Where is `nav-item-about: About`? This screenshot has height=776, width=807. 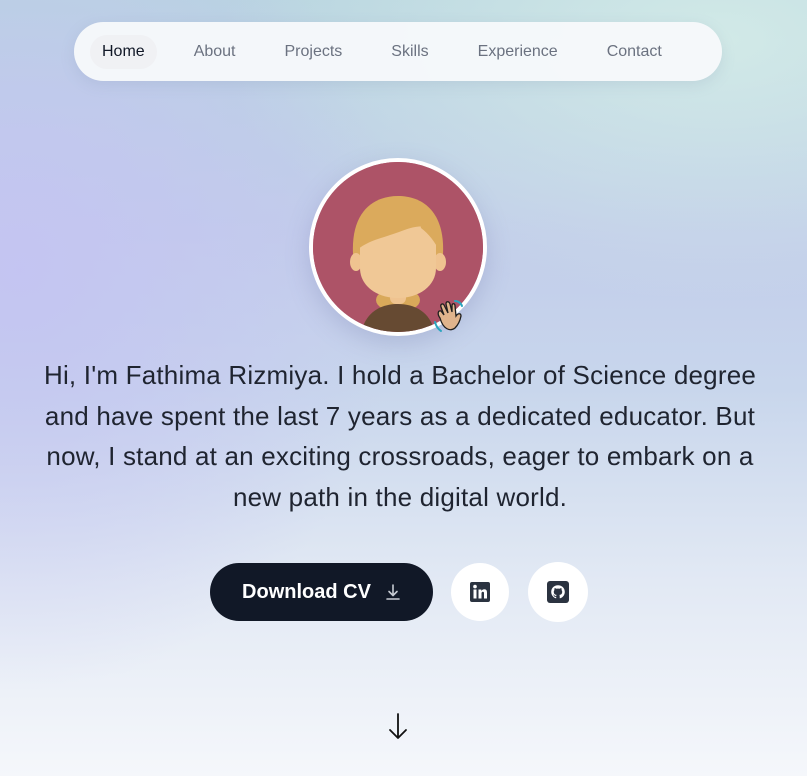 nav-item-about: About is located at coordinates (215, 52).